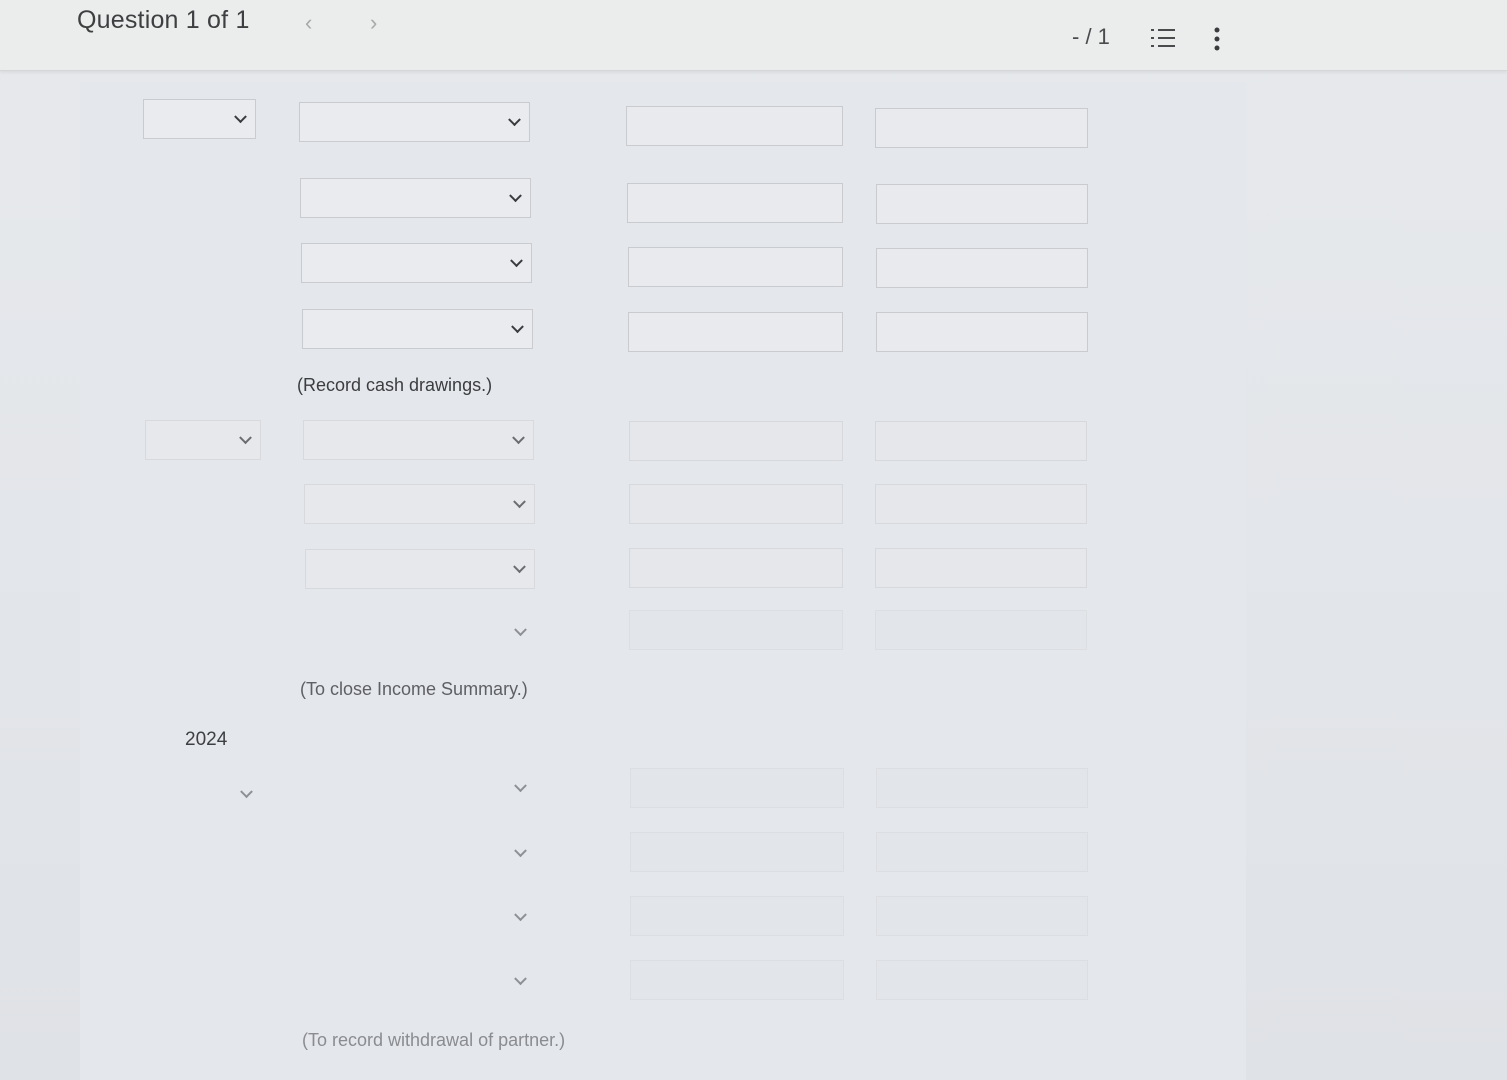 The image size is (1507, 1080). What do you see at coordinates (736, 504) in the screenshot?
I see `entry-2-row-2-debit-input` at bounding box center [736, 504].